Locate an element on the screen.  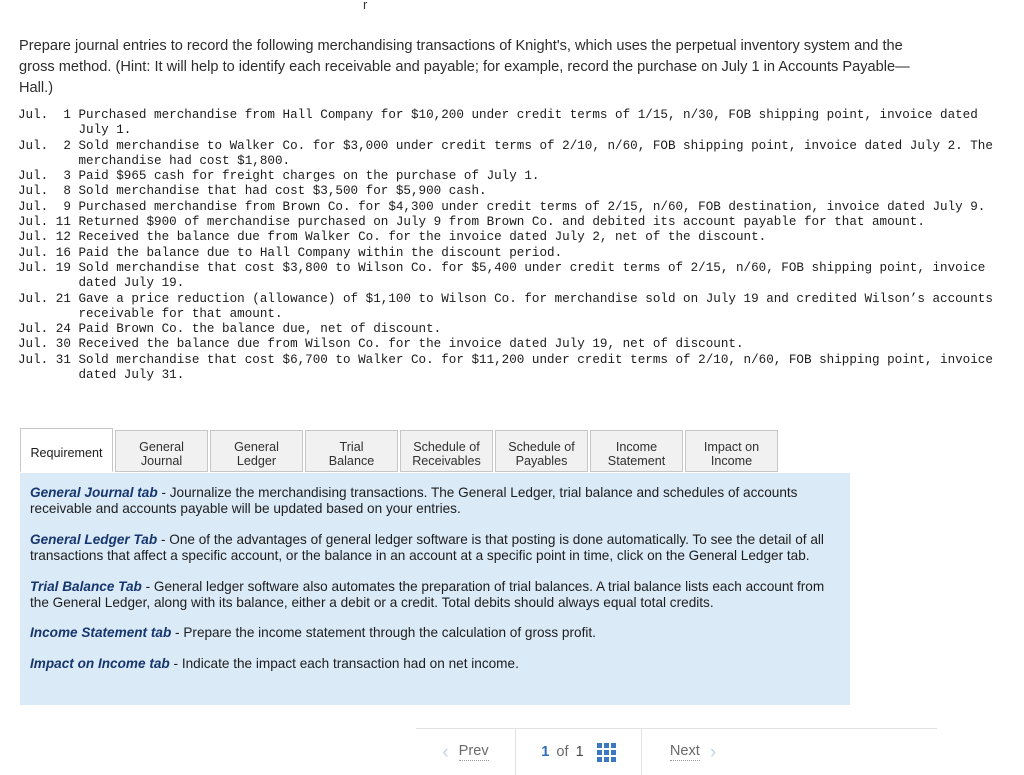
prev-page-label: Prev is located at coordinates (473, 752).